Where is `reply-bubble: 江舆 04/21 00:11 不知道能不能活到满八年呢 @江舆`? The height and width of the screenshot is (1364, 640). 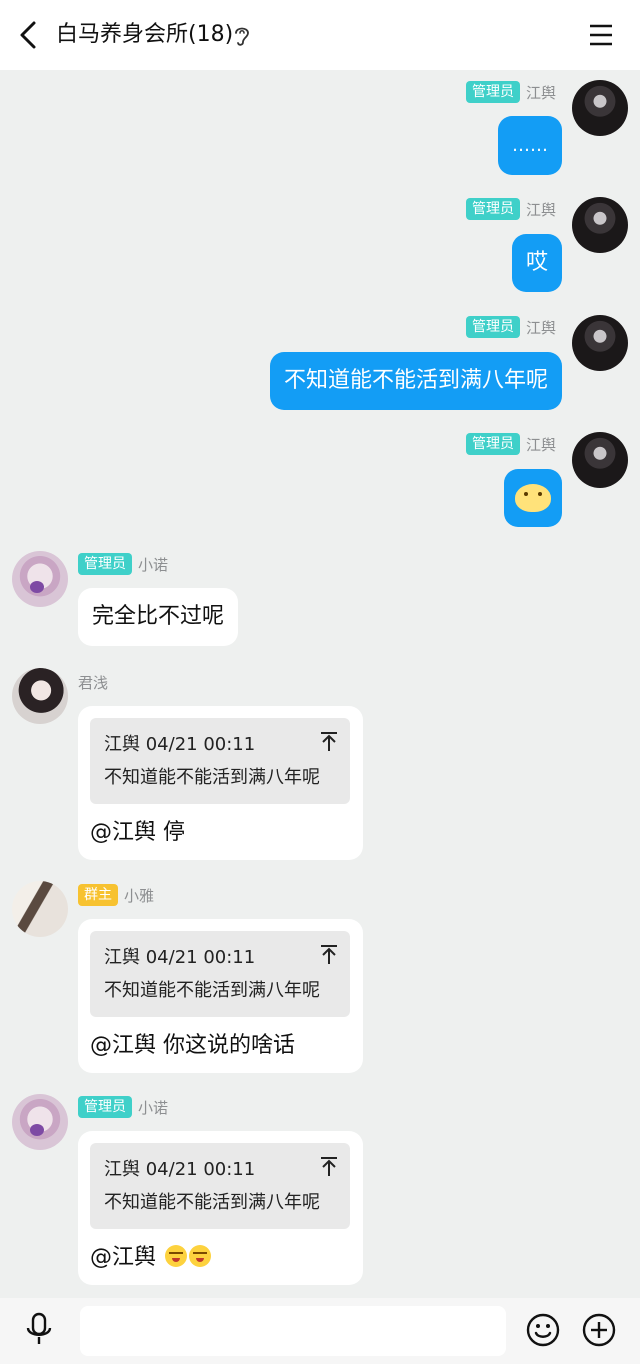
reply-bubble: 江舆 04/21 00:11 不知道能不能活到满八年呢 @江舆 is located at coordinates (220, 1208).